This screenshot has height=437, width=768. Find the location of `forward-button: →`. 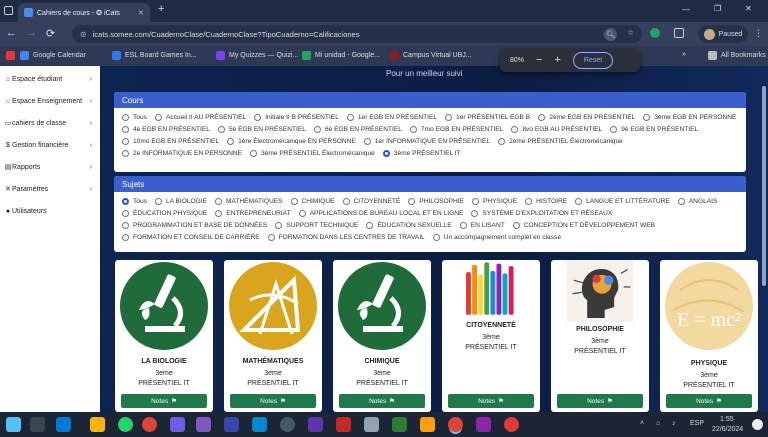

forward-button: → is located at coordinates (31, 33).